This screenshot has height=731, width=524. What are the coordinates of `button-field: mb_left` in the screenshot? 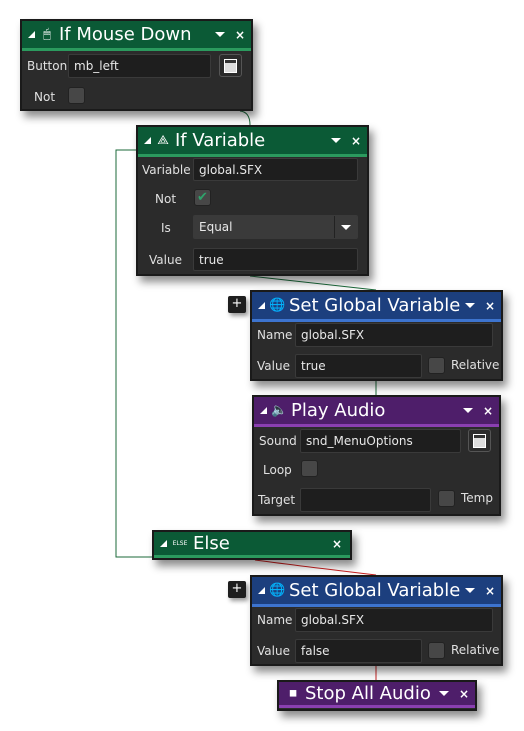 It's located at (139, 66).